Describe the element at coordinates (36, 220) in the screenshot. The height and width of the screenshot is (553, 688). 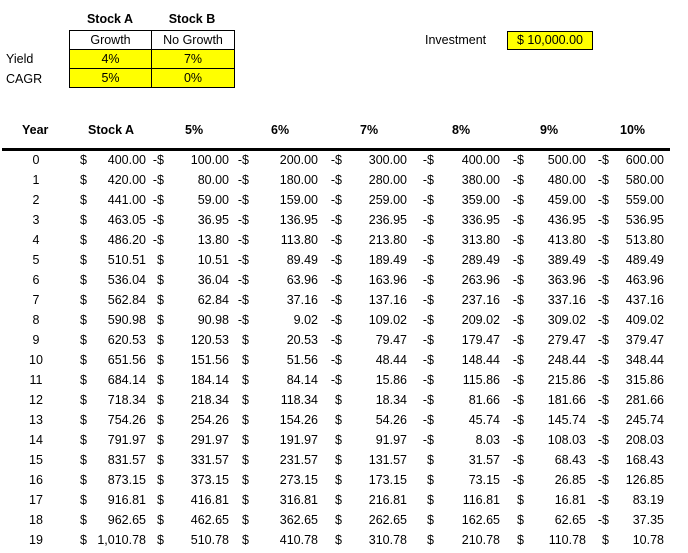
I see `year-cell: 3` at that location.